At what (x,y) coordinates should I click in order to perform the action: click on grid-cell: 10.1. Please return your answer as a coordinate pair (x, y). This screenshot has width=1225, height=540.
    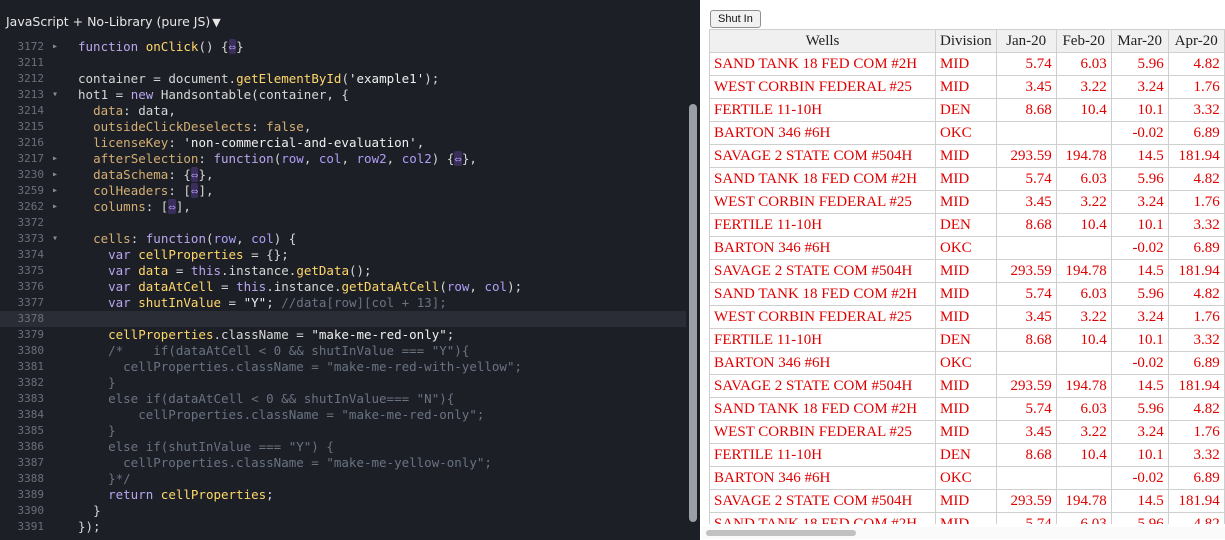
    Looking at the image, I should click on (1139, 225).